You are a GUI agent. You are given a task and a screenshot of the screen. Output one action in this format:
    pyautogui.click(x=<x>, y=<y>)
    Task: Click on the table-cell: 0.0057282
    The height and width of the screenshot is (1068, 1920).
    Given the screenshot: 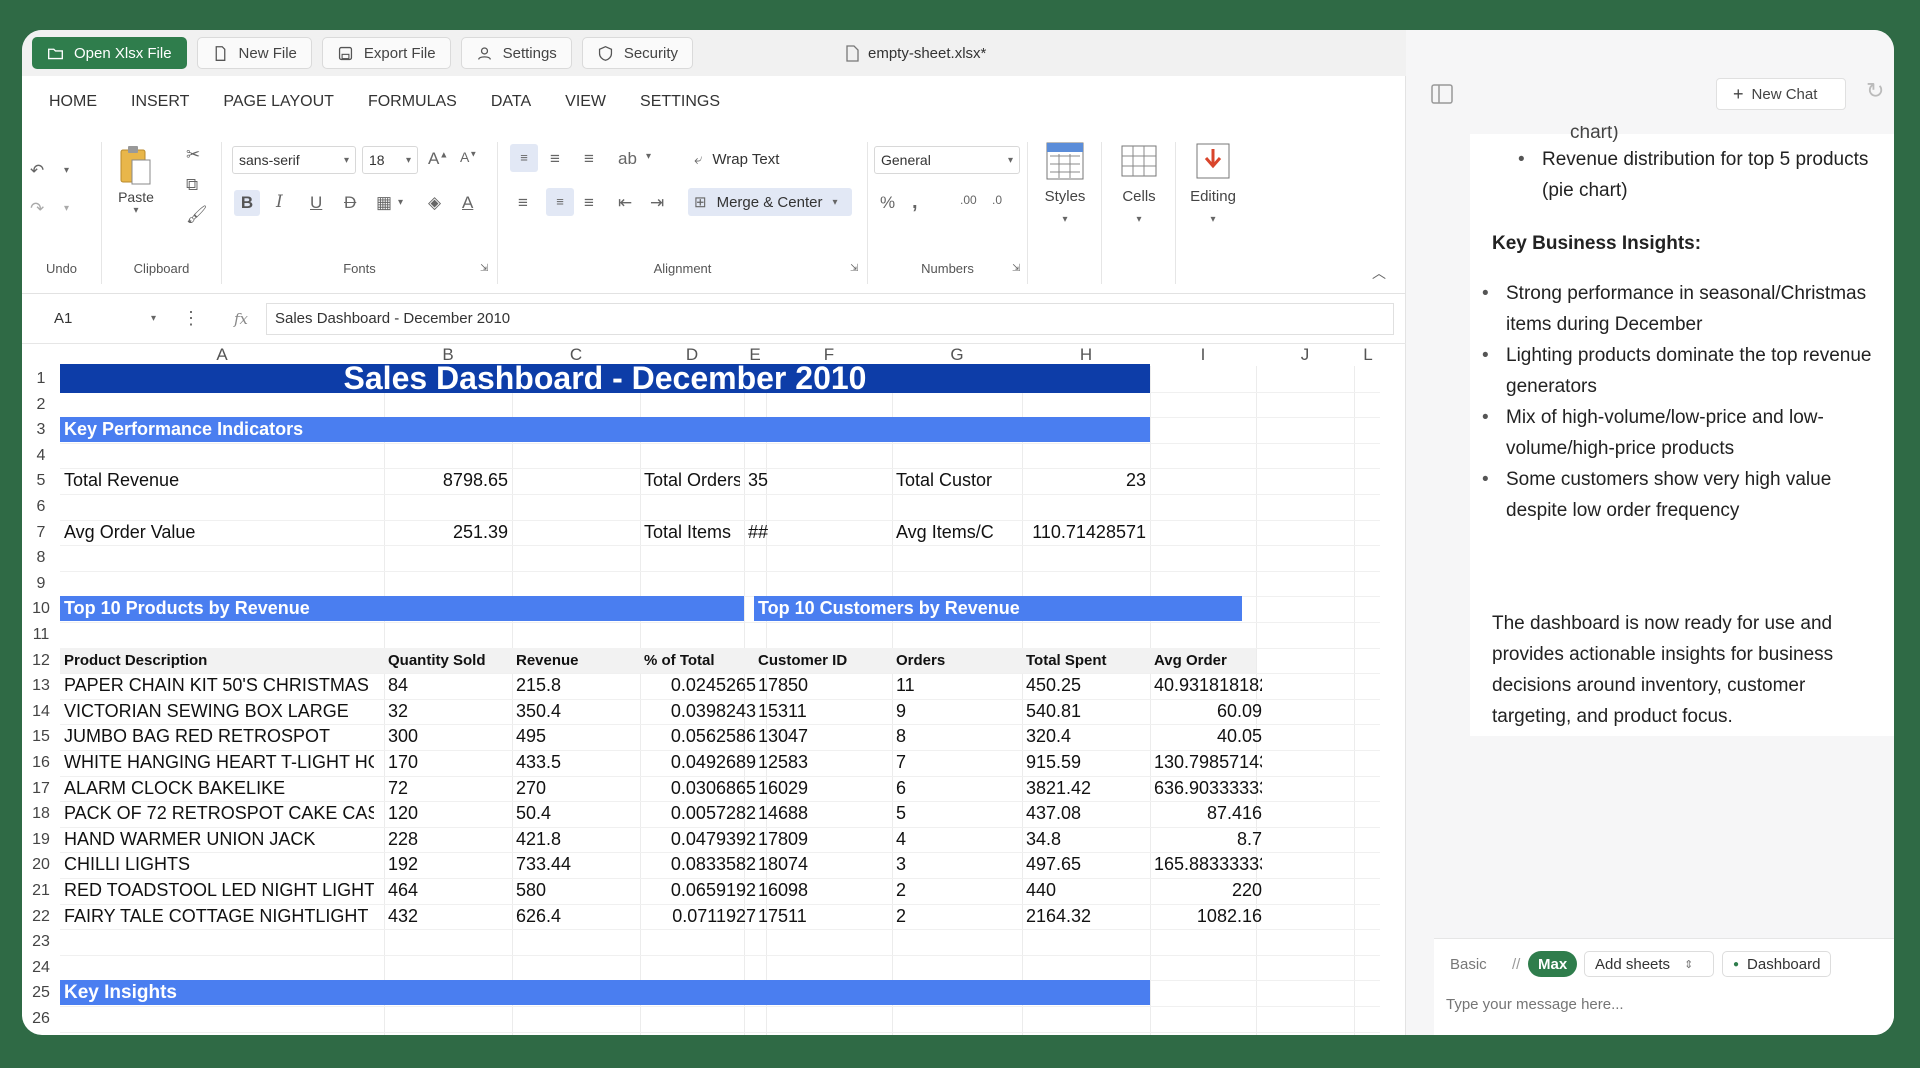 What is the action you would take?
    pyautogui.click(x=700, y=814)
    